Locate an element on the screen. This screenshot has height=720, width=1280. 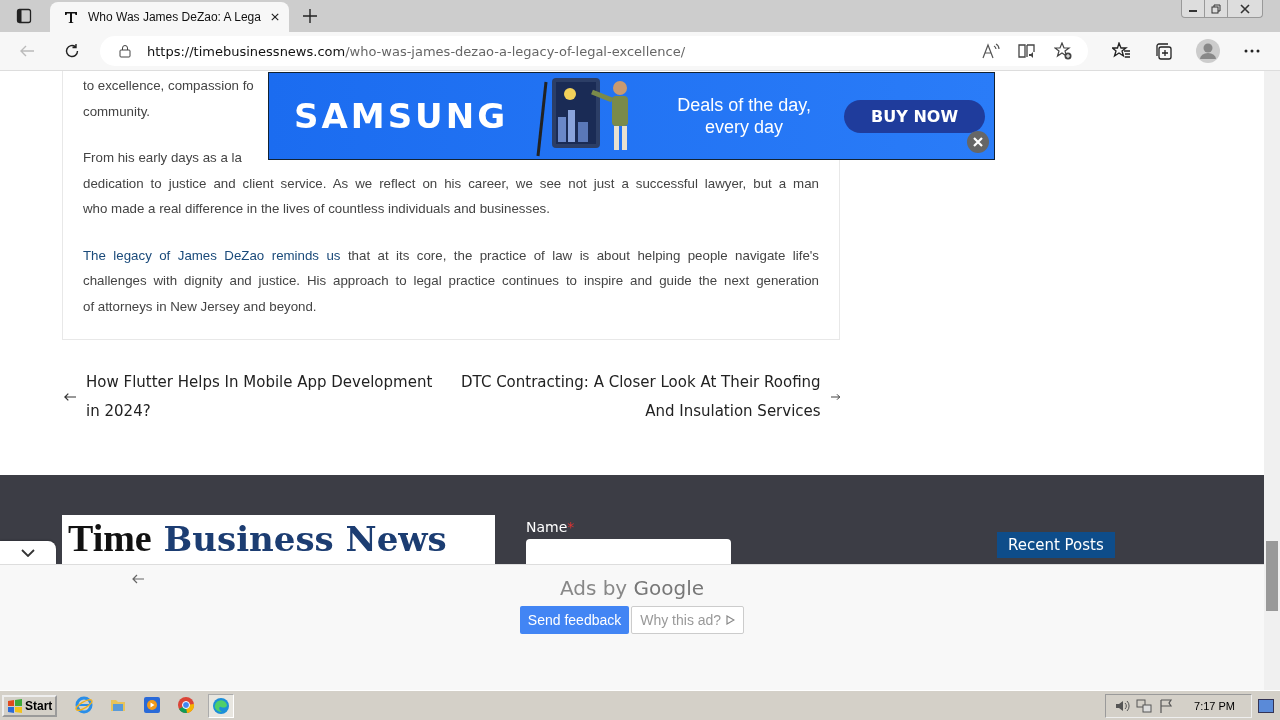
ads-by-google-label: Ads by Google is located at coordinates (632, 588).